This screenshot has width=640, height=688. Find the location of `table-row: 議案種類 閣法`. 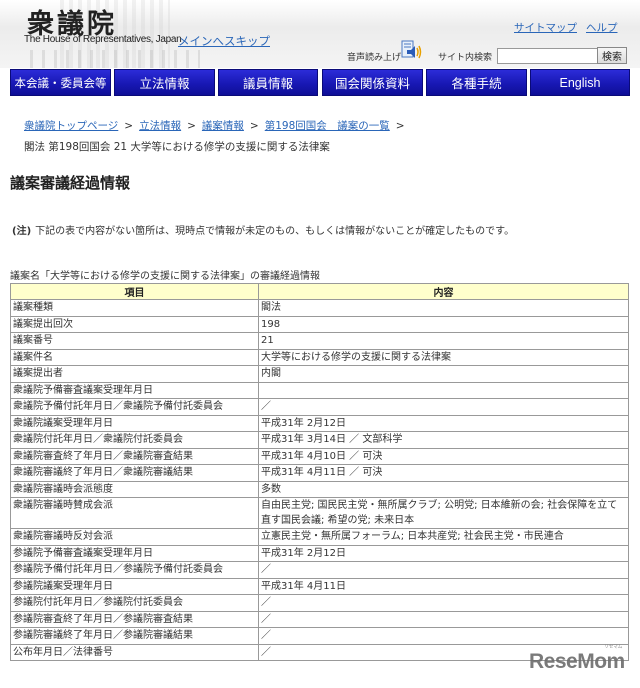

table-row: 議案種類 閣法 is located at coordinates (319, 308).